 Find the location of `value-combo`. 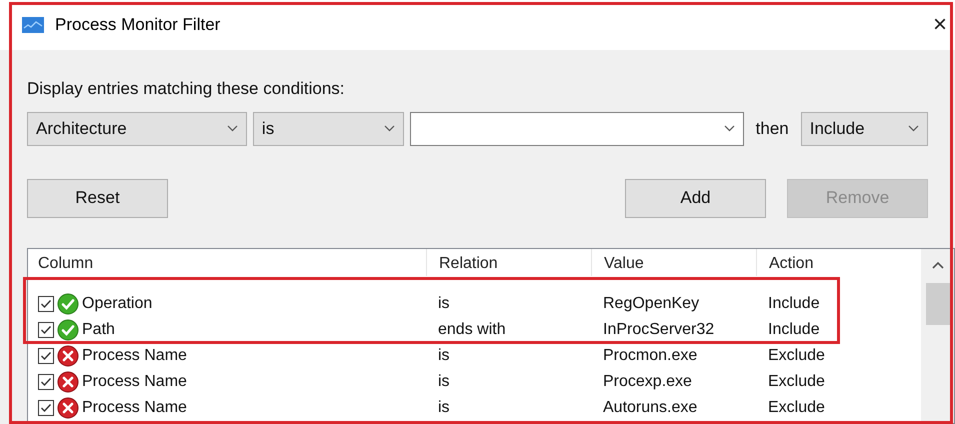

value-combo is located at coordinates (577, 129).